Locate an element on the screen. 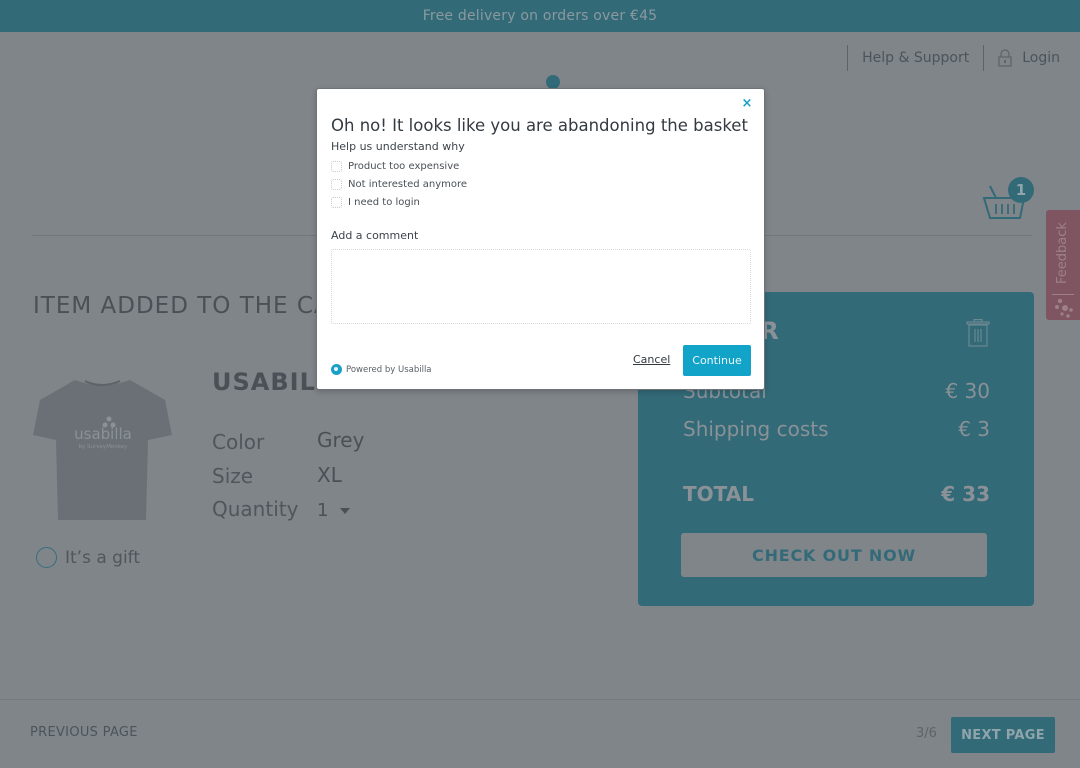 The image size is (1080, 768). feedback-tab: Feedback is located at coordinates (1063, 265).